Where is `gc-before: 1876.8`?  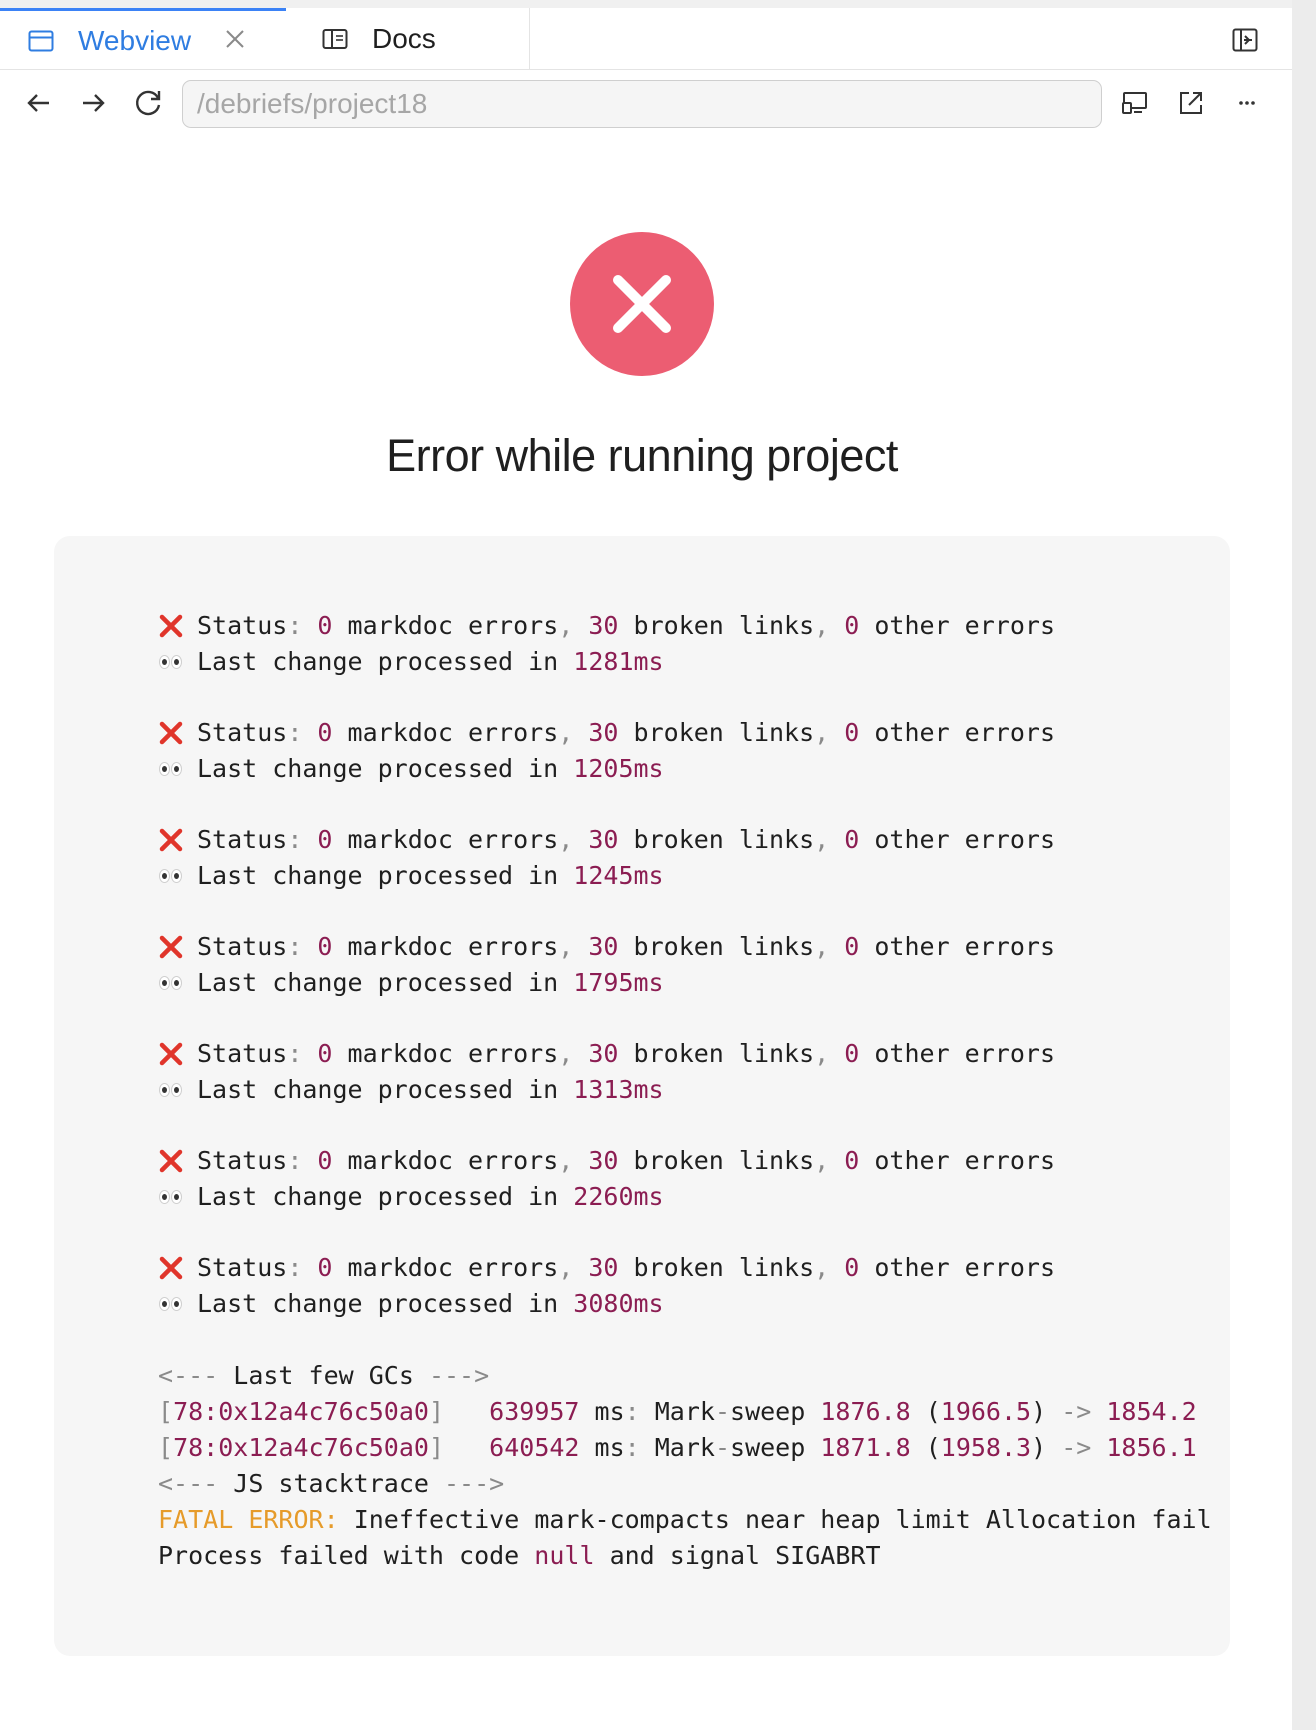
gc-before: 1876.8 is located at coordinates (865, 1411).